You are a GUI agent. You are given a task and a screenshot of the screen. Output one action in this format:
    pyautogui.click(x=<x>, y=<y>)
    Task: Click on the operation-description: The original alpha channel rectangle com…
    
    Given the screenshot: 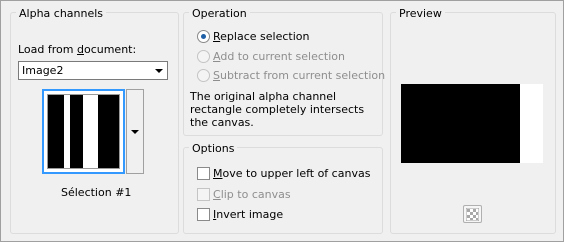 What is the action you would take?
    pyautogui.click(x=277, y=109)
    